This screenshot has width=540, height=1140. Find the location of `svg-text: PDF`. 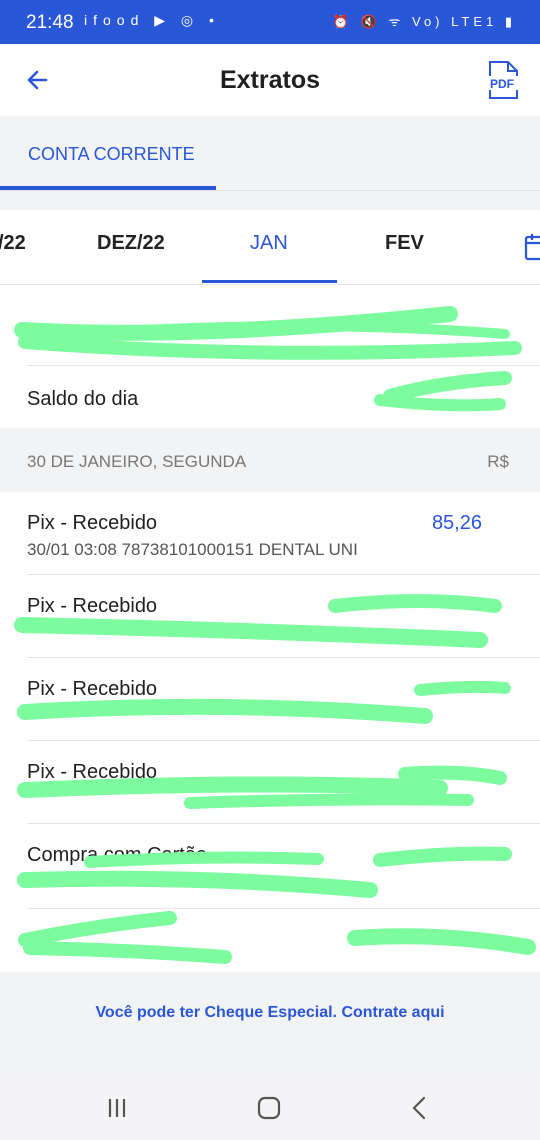

svg-text: PDF is located at coordinates (502, 84).